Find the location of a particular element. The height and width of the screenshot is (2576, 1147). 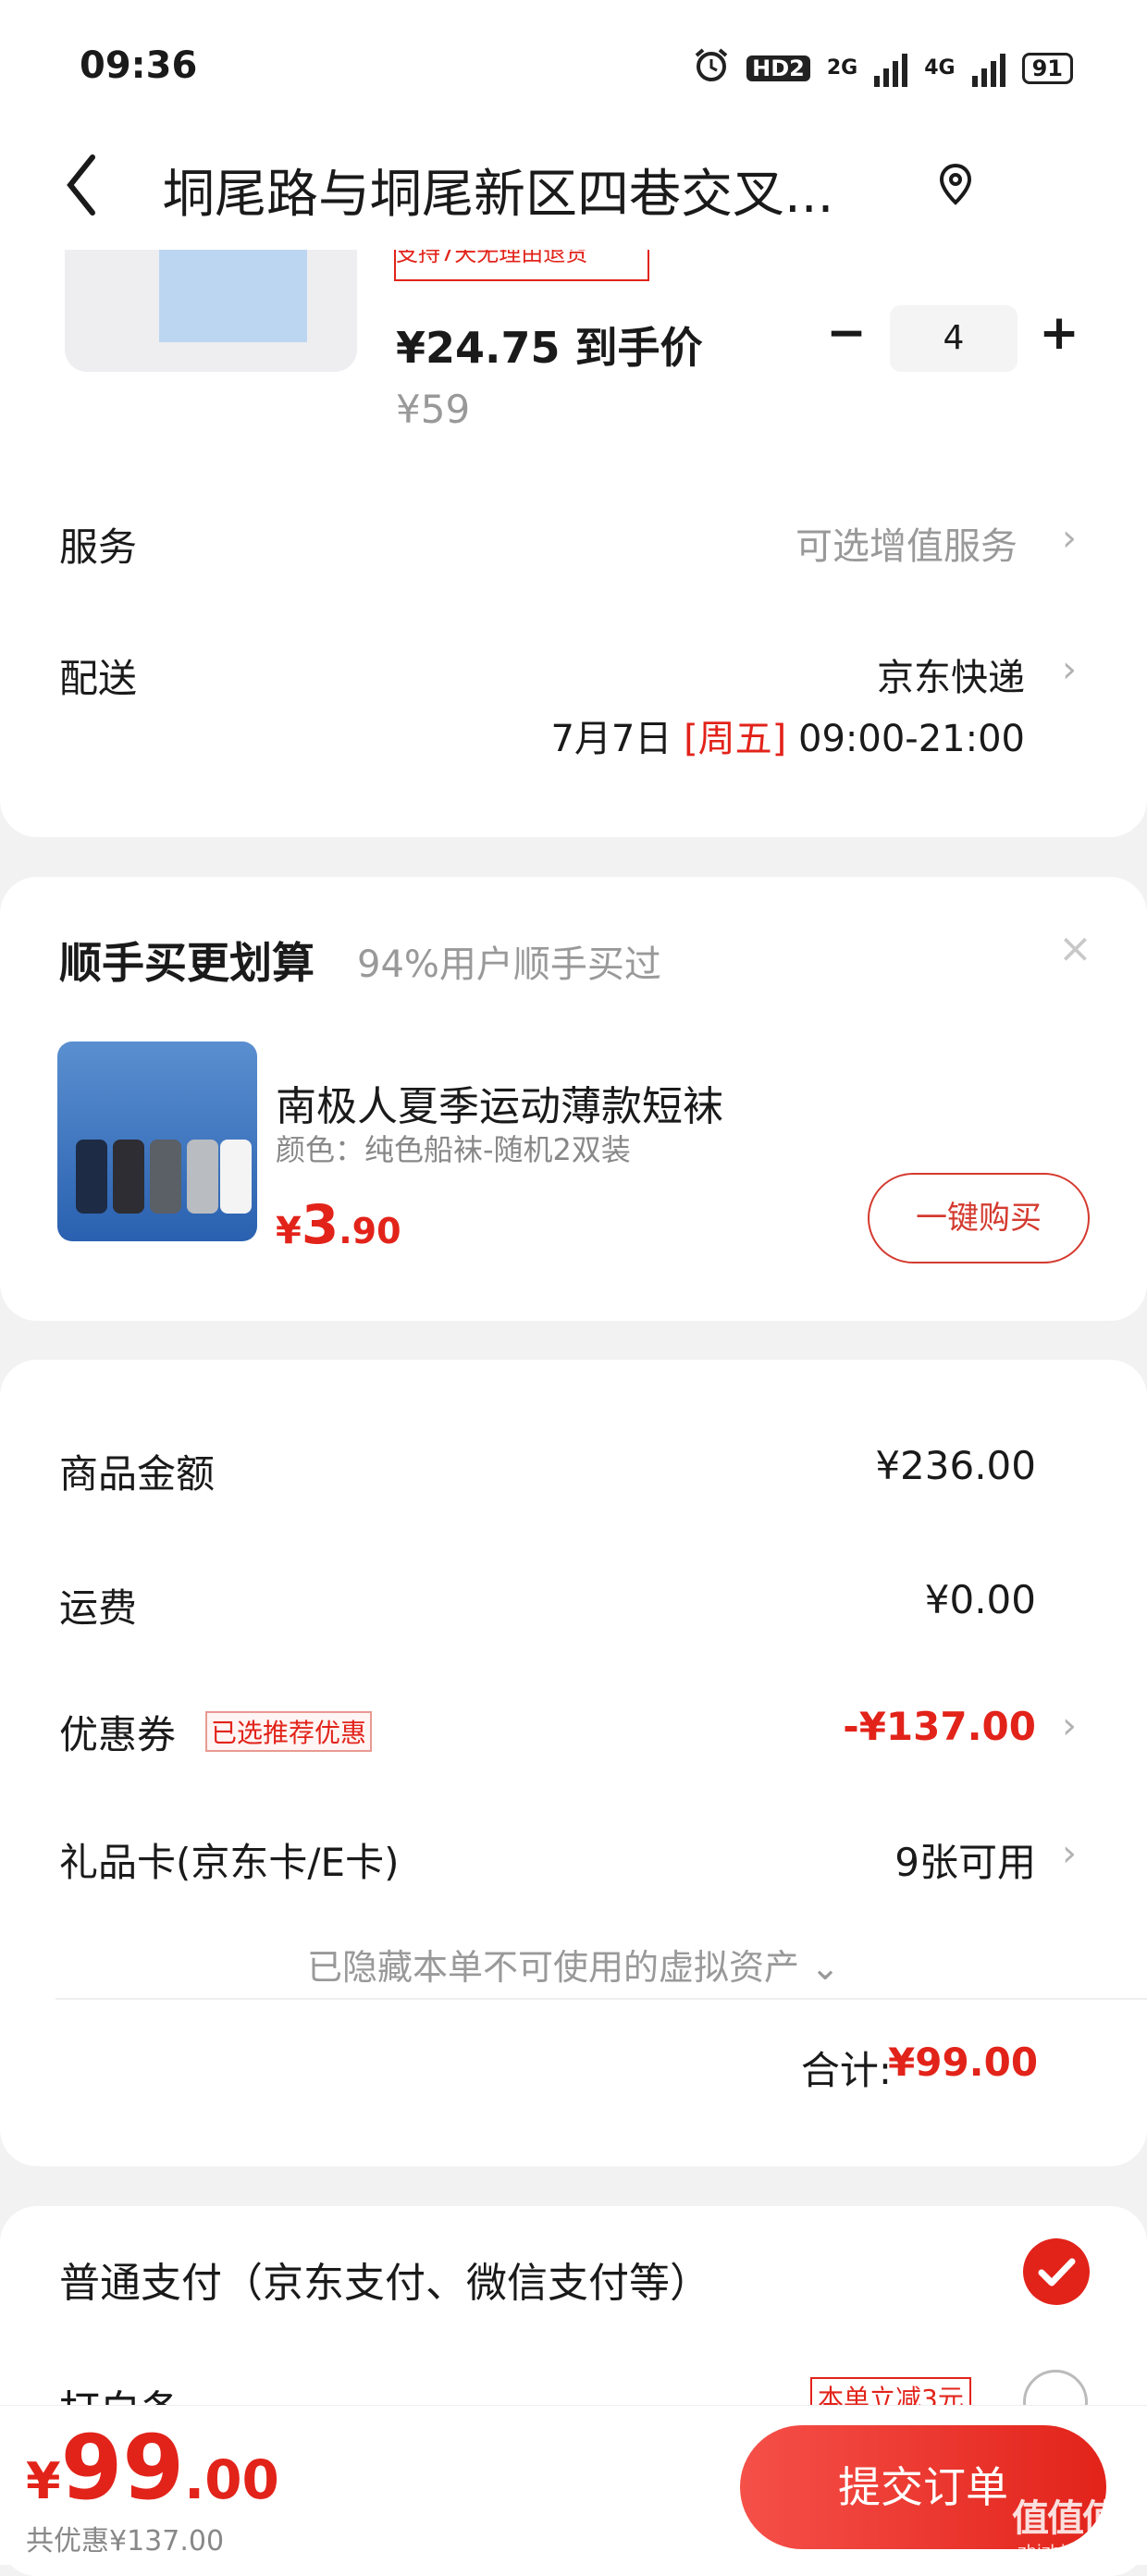

product-price: ¥24.75 到手价 is located at coordinates (549, 348).